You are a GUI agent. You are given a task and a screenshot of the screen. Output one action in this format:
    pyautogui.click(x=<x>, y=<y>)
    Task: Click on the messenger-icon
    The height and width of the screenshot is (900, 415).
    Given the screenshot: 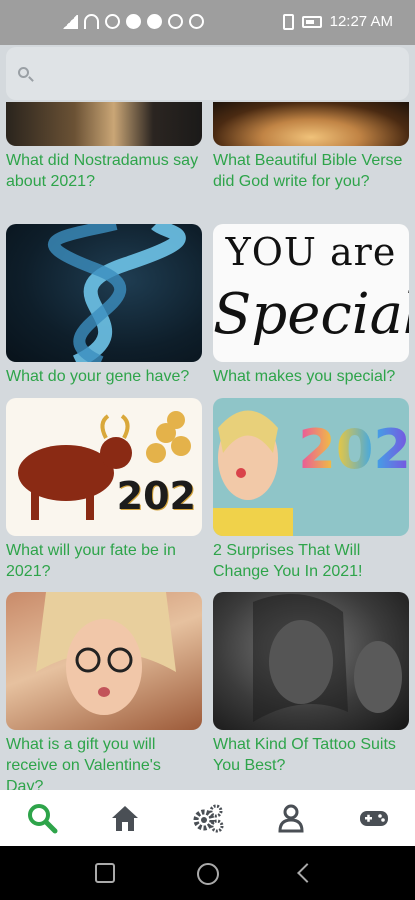 What is the action you would take?
    pyautogui.click(x=112, y=21)
    